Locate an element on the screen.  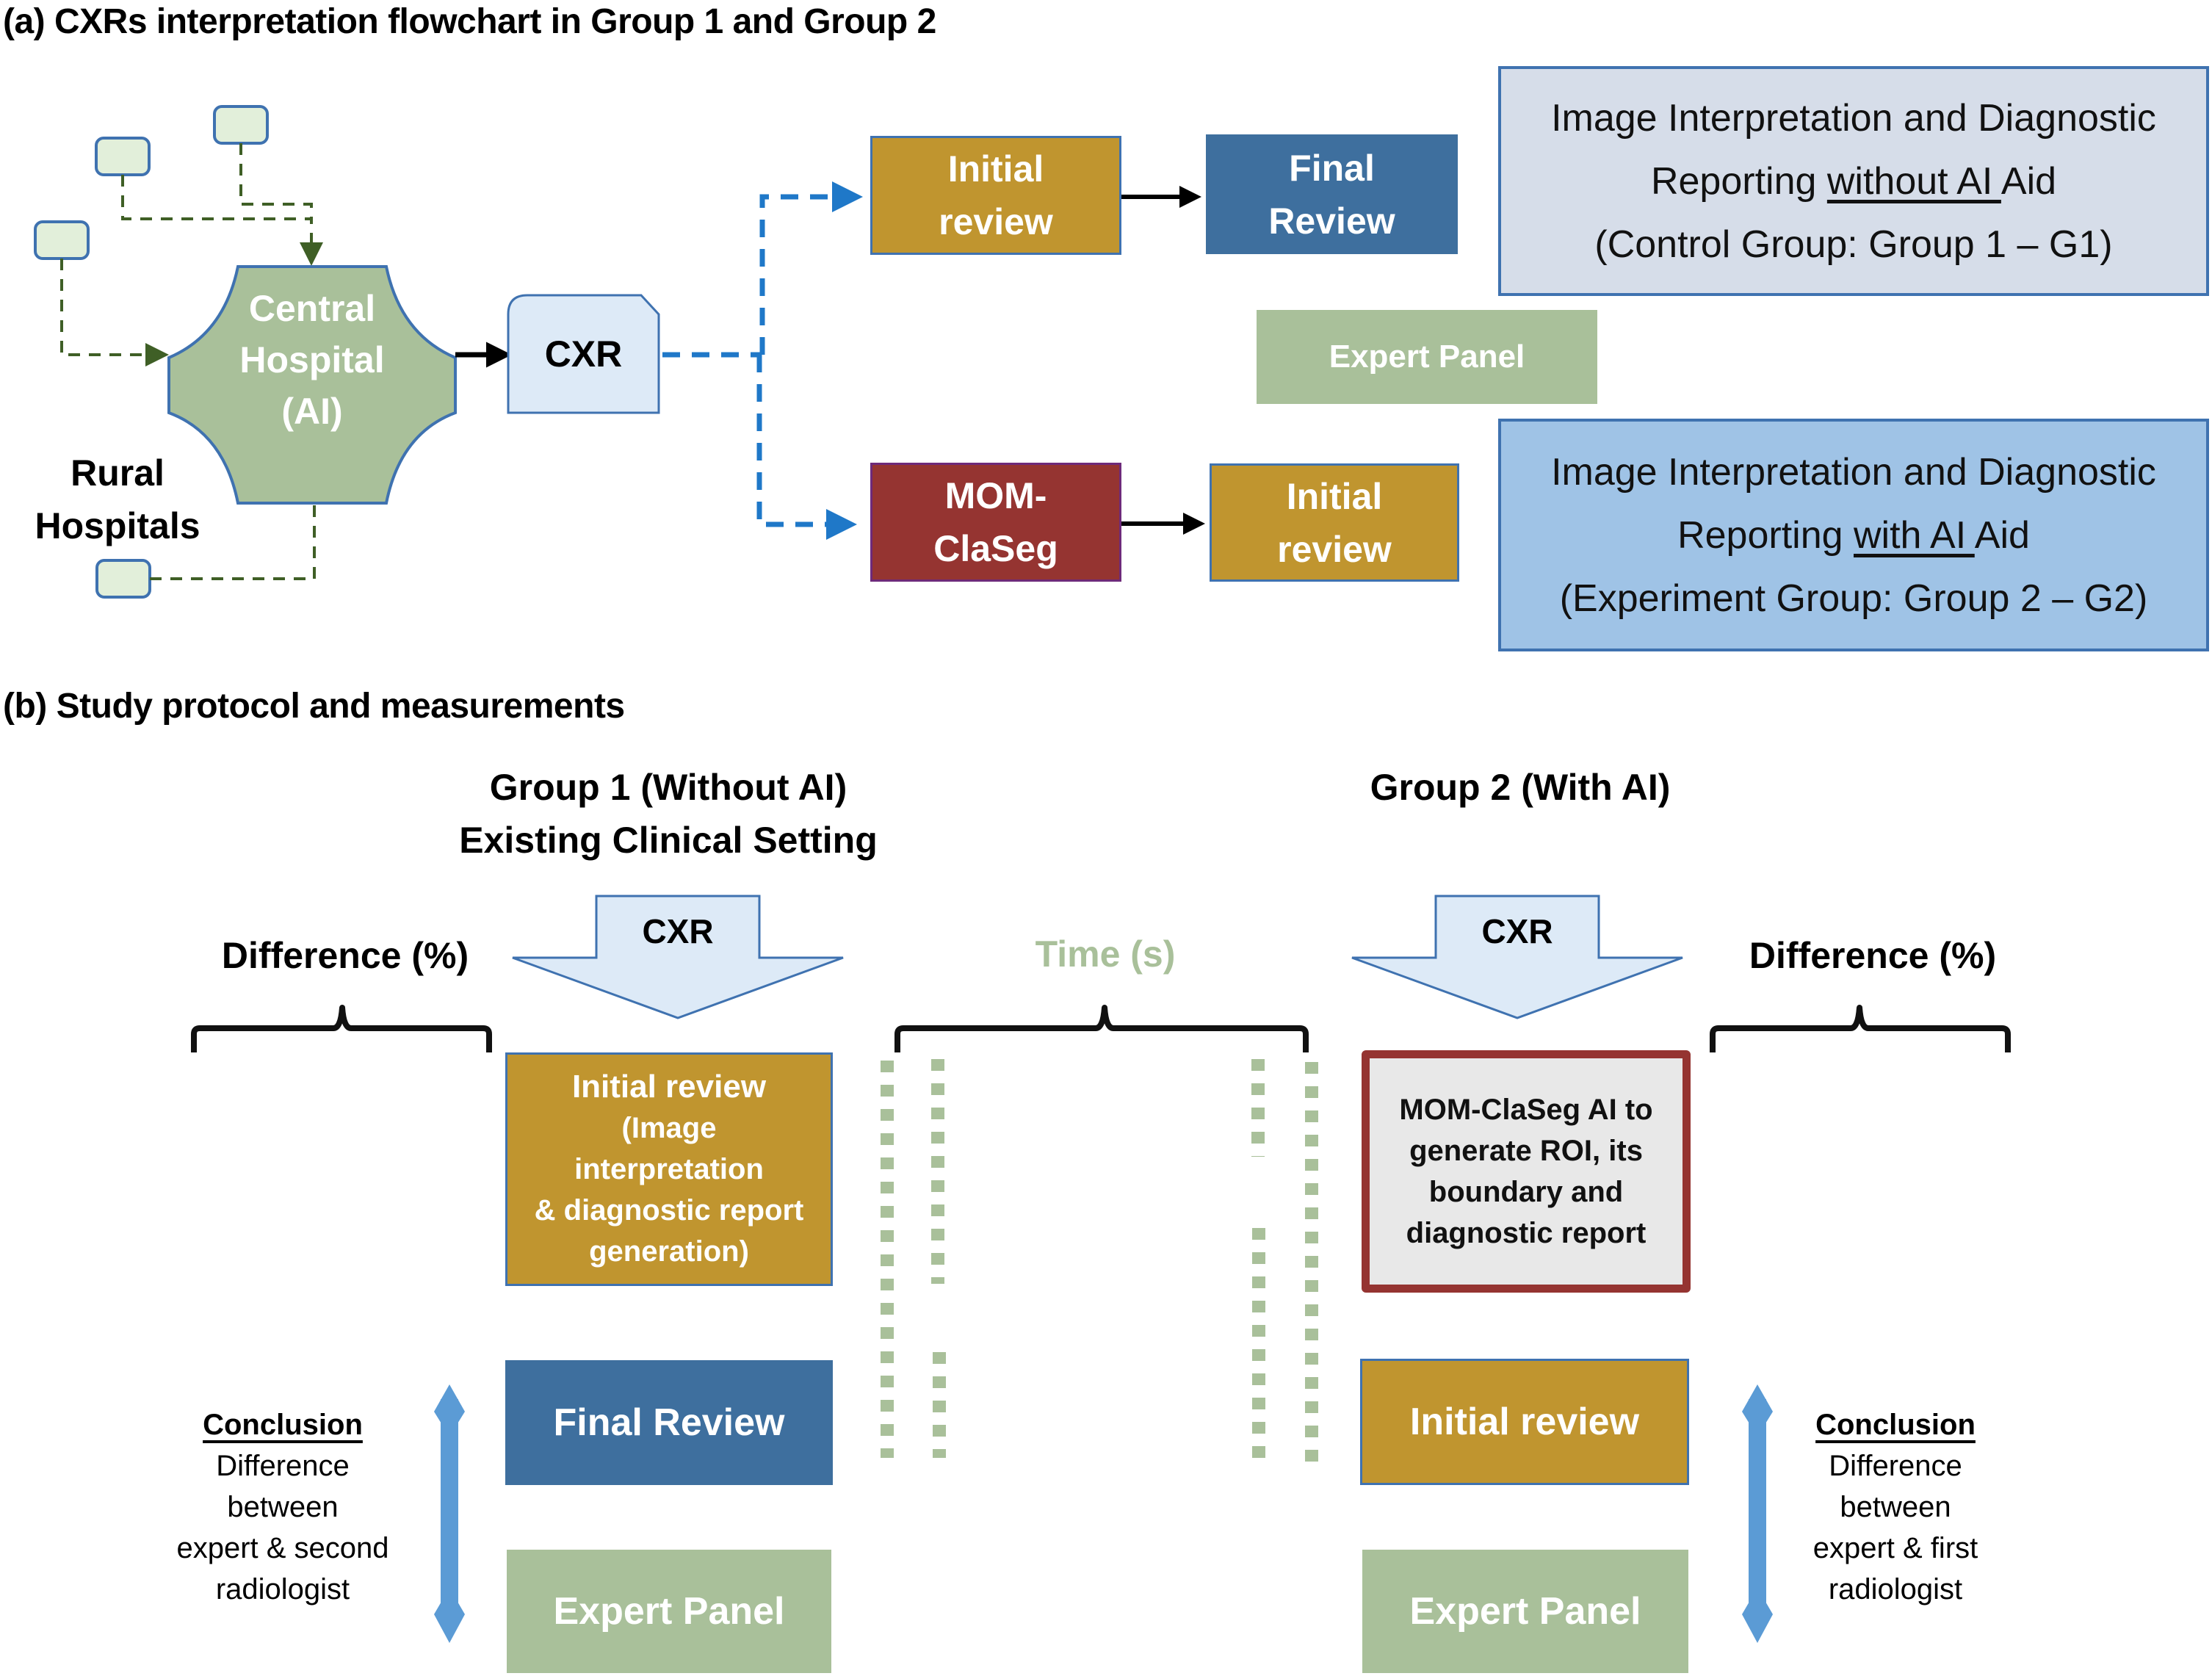
box-line: MOM-ClaSeg AI to is located at coordinates (1526, 1110).